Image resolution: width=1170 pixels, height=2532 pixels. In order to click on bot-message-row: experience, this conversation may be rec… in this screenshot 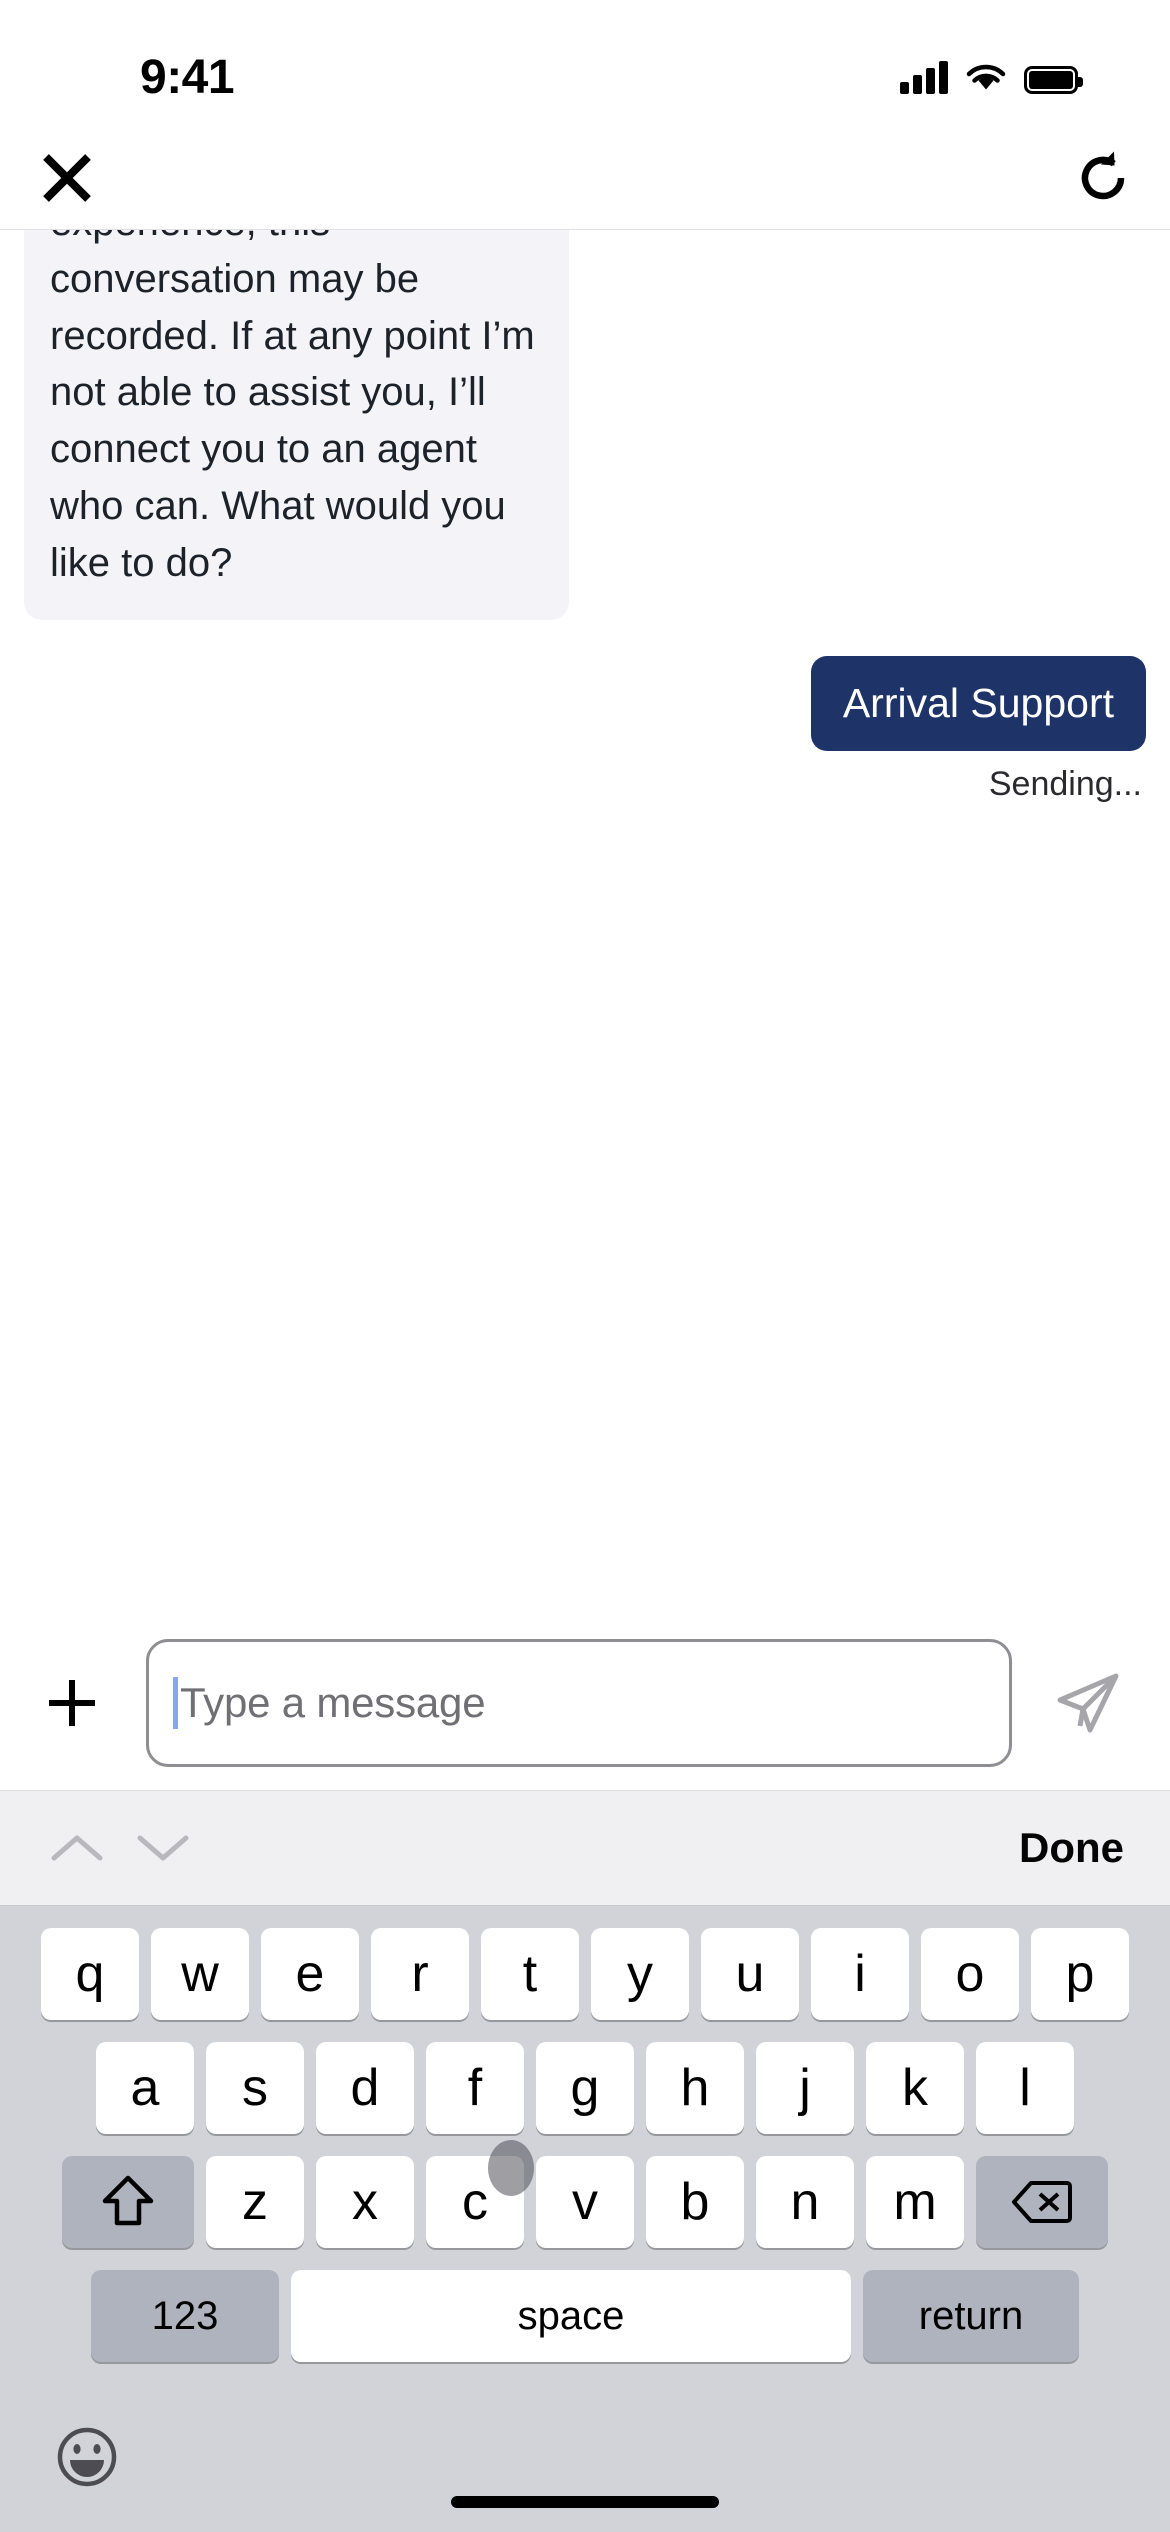, I will do `click(585, 425)`.